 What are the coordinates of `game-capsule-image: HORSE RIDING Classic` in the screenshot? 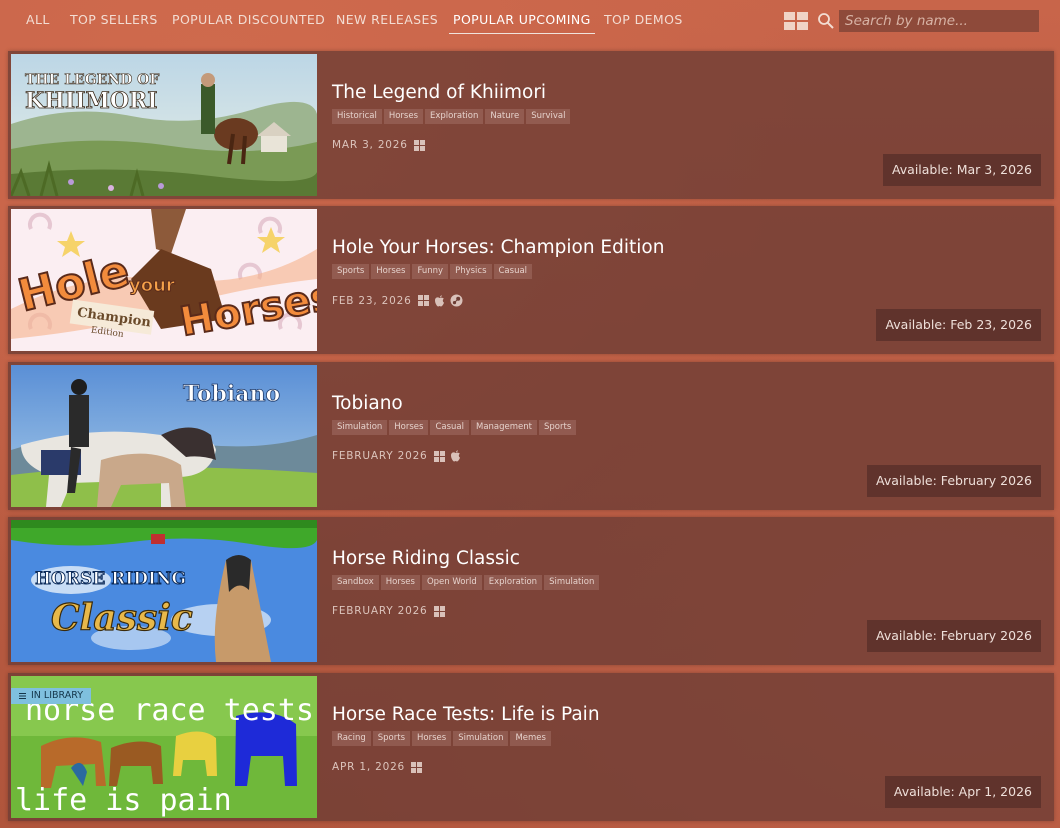 It's located at (164, 591).